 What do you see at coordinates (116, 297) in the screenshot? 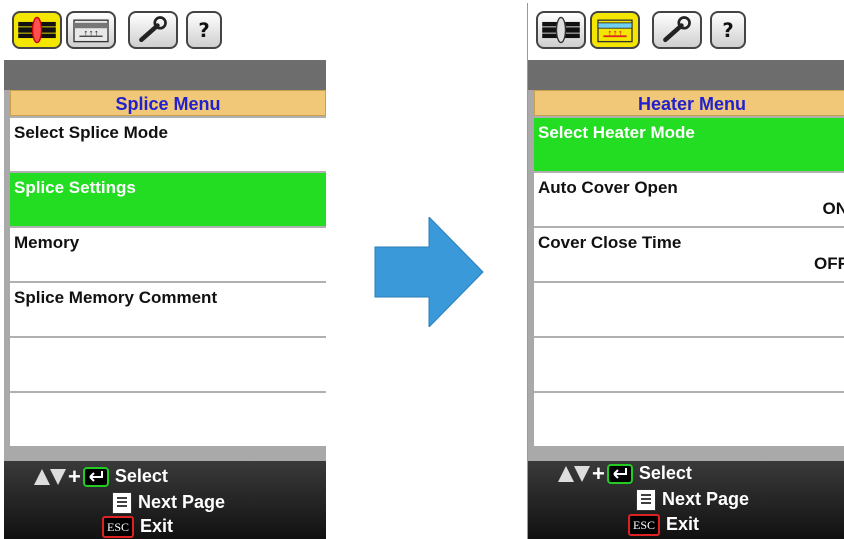
I see `menu-item-label: Splice Memory Comment` at bounding box center [116, 297].